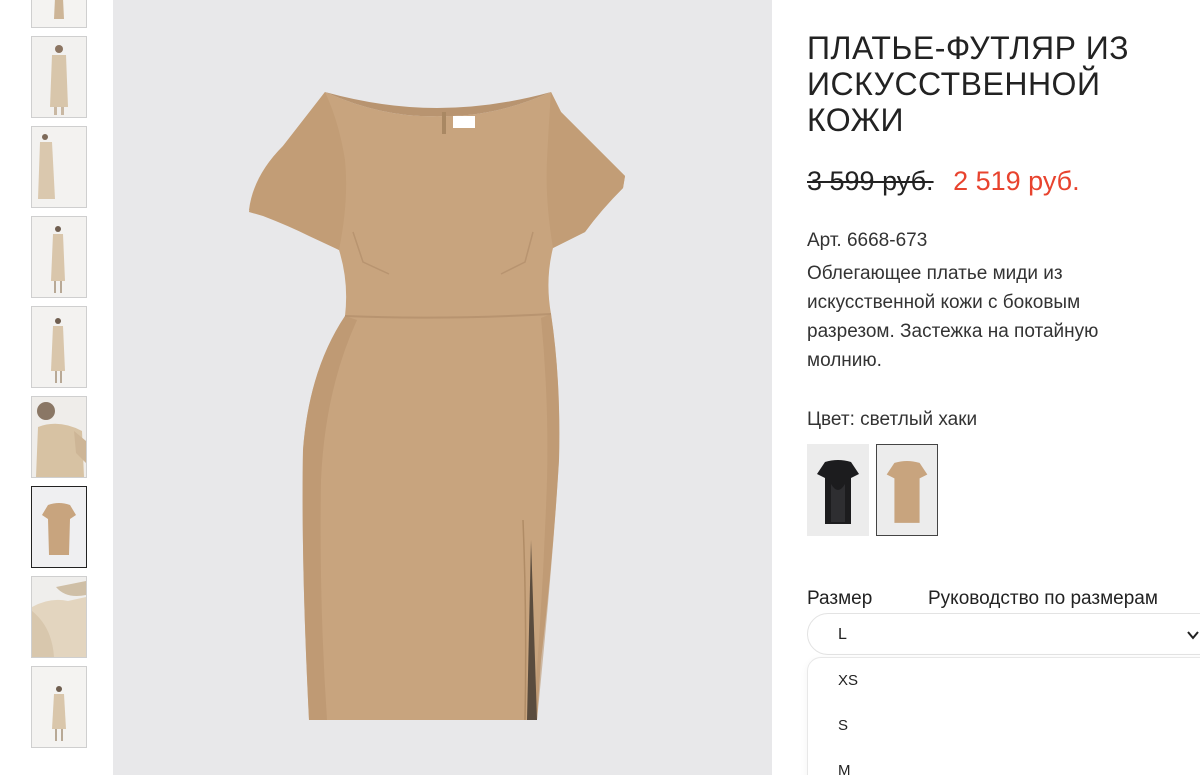  I want to click on price-row: 3 599 руб. 2 519 руб., so click(943, 181).